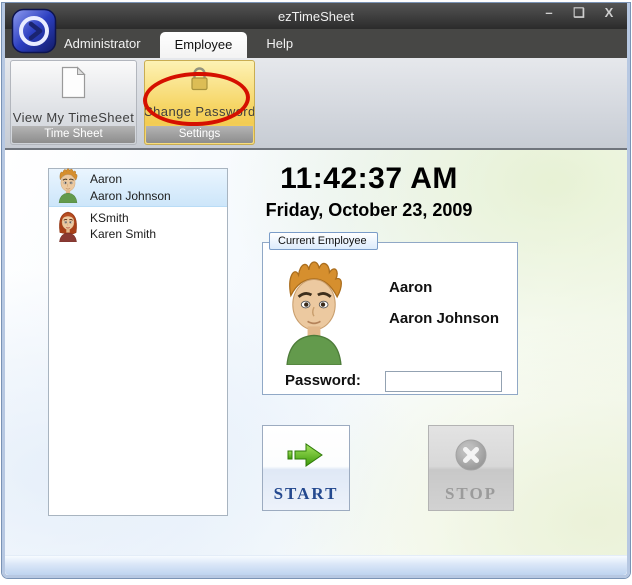  Describe the element at coordinates (73, 134) in the screenshot. I see `group-caption-timesheet: Time Sheet` at that location.